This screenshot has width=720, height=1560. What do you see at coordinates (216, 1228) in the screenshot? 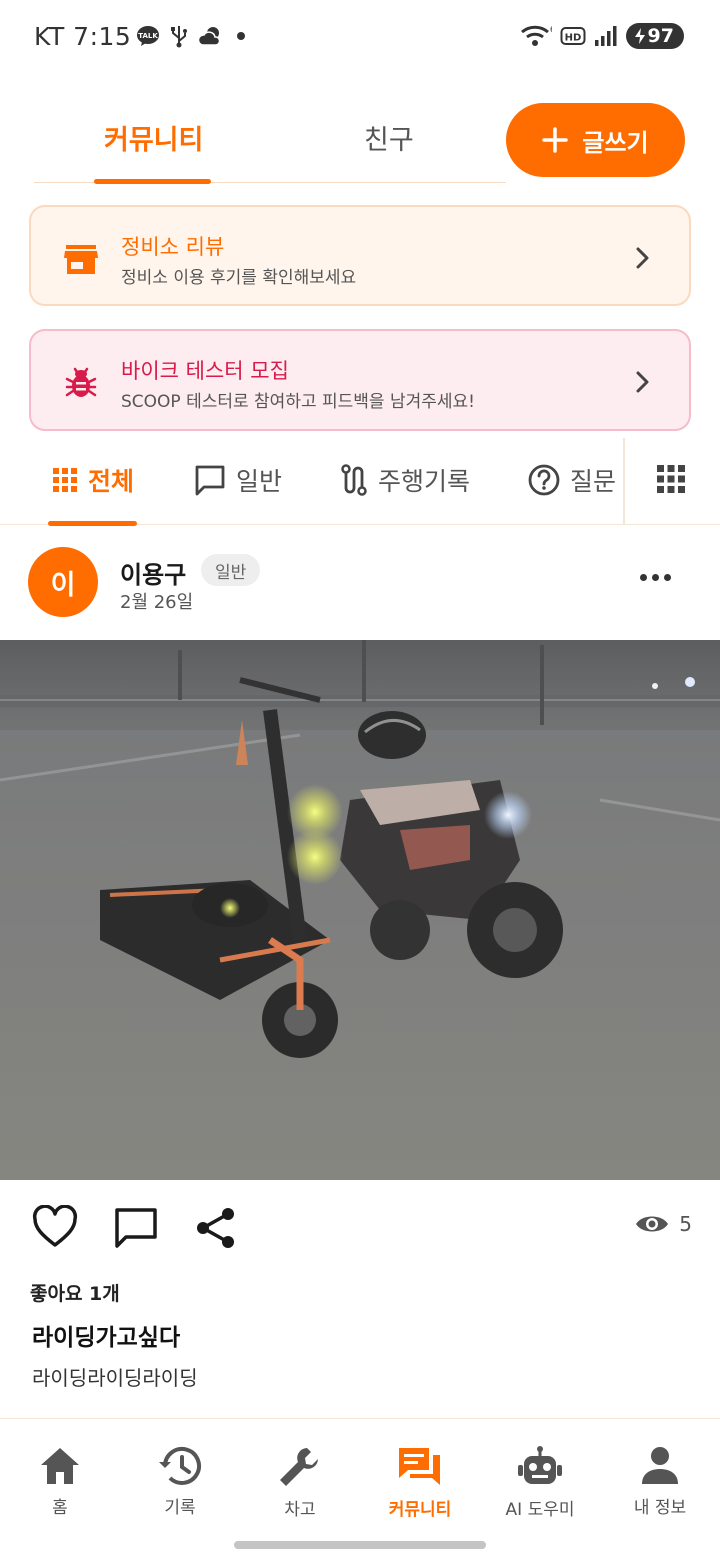
I see `share-icon` at bounding box center [216, 1228].